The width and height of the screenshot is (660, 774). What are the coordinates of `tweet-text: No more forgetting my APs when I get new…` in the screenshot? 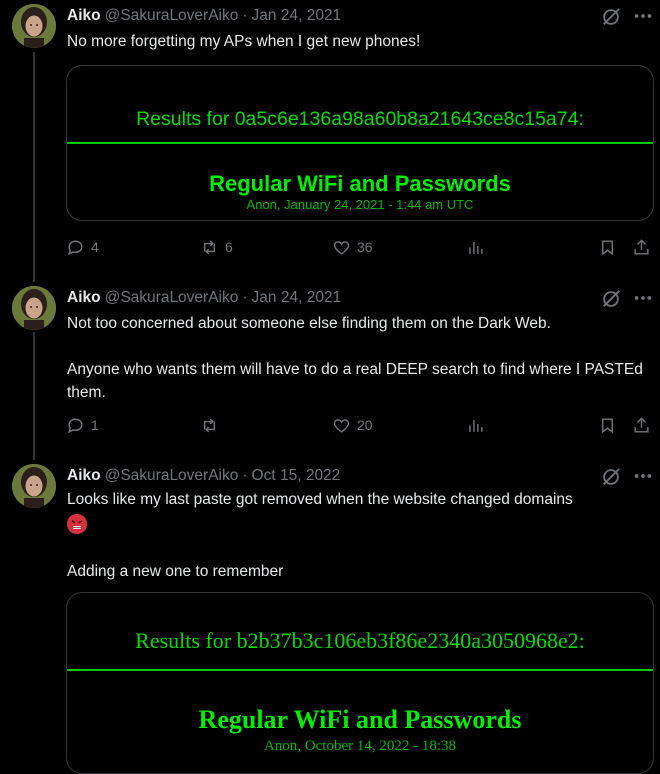 It's located at (359, 41).